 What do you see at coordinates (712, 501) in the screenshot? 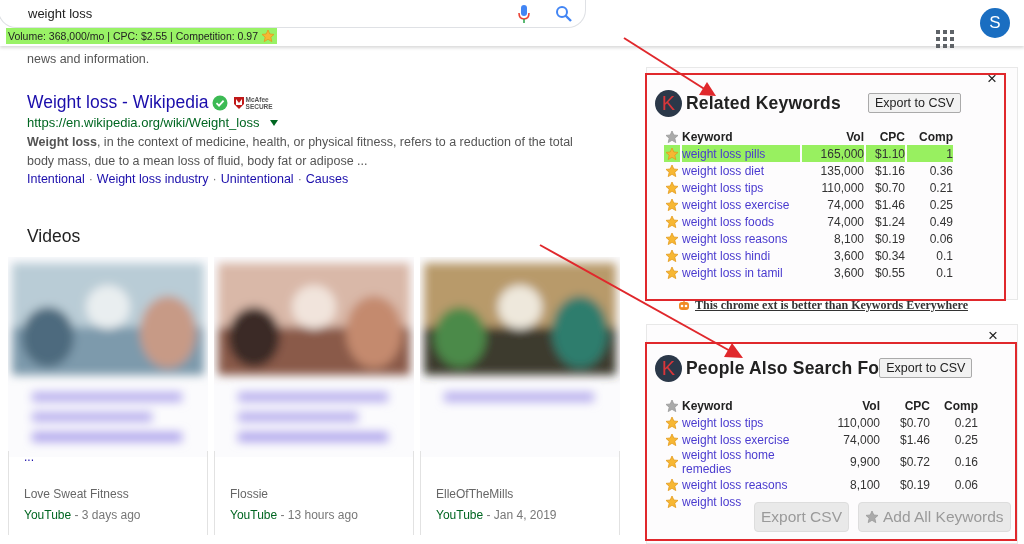
I see `keyword-link: weight loss` at bounding box center [712, 501].